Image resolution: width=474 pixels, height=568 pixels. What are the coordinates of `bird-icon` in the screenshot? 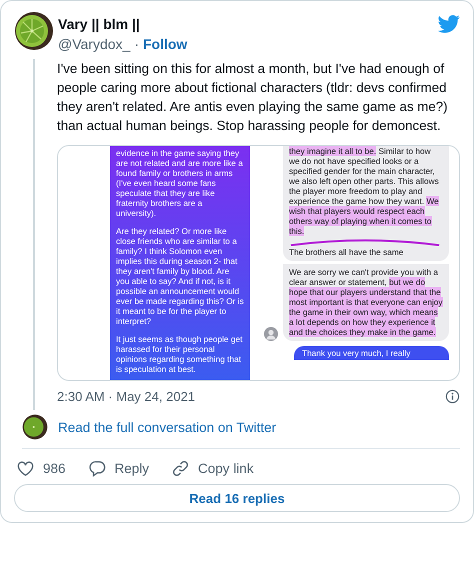 It's located at (449, 24).